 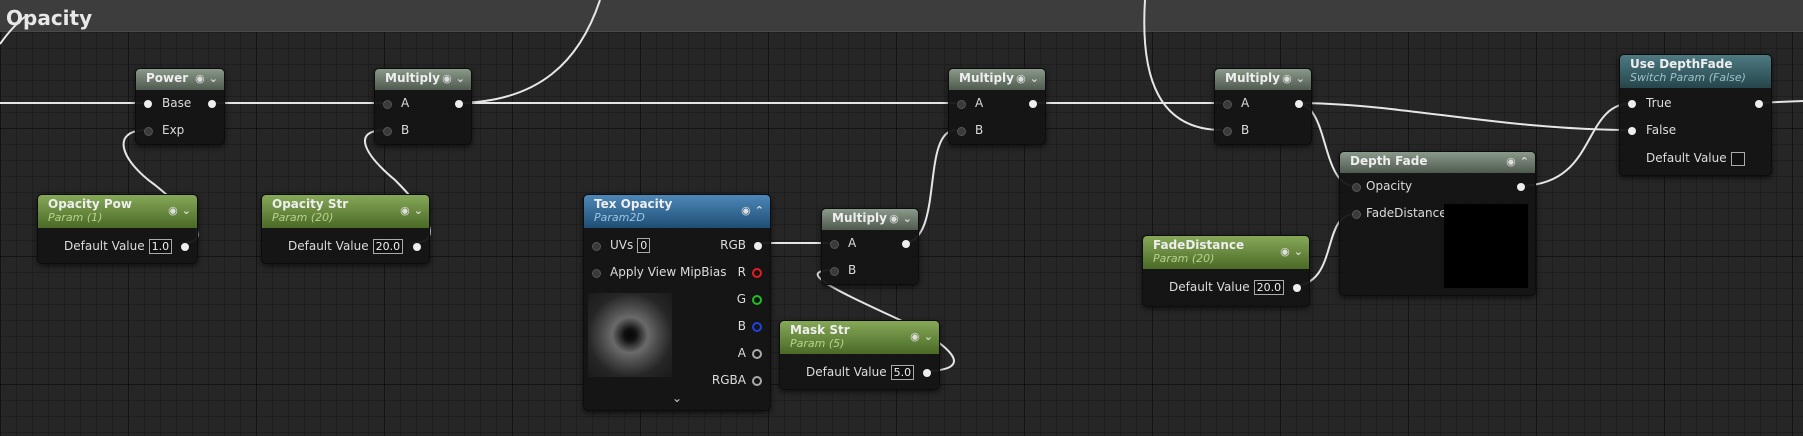 What do you see at coordinates (757, 327) in the screenshot?
I see `output-pin-b` at bounding box center [757, 327].